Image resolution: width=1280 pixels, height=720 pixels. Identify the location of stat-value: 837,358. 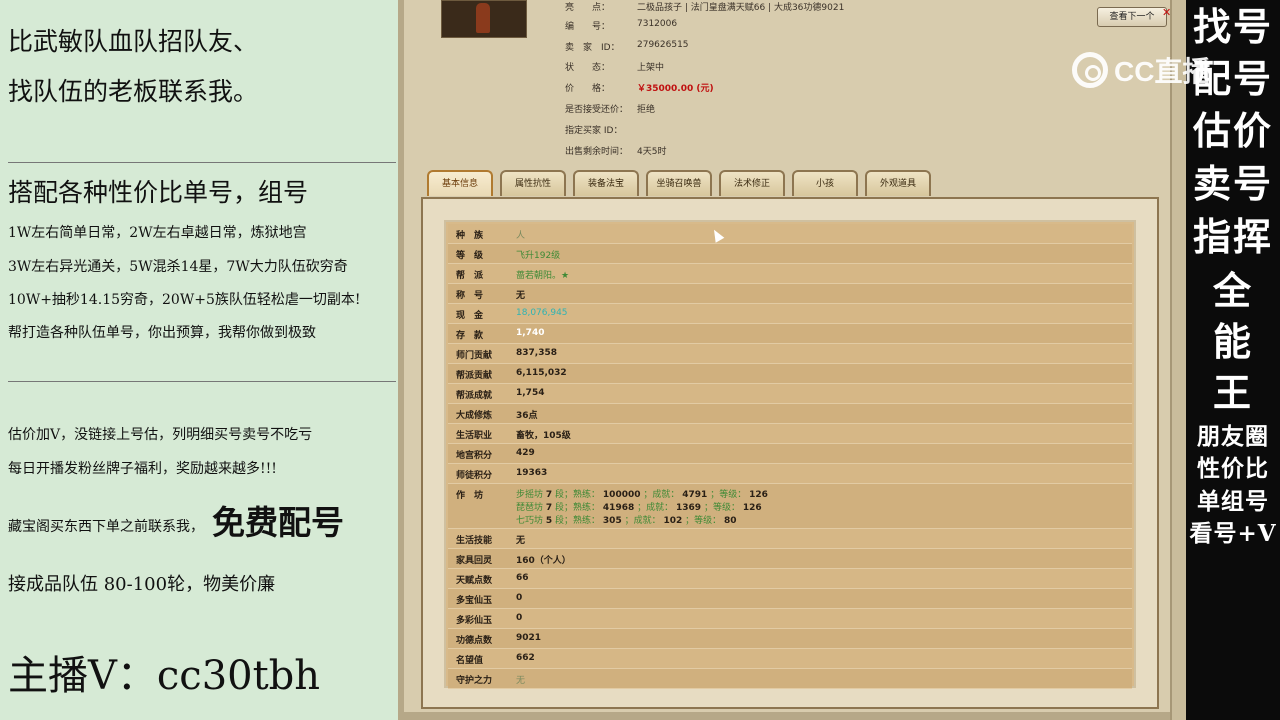
(536, 353).